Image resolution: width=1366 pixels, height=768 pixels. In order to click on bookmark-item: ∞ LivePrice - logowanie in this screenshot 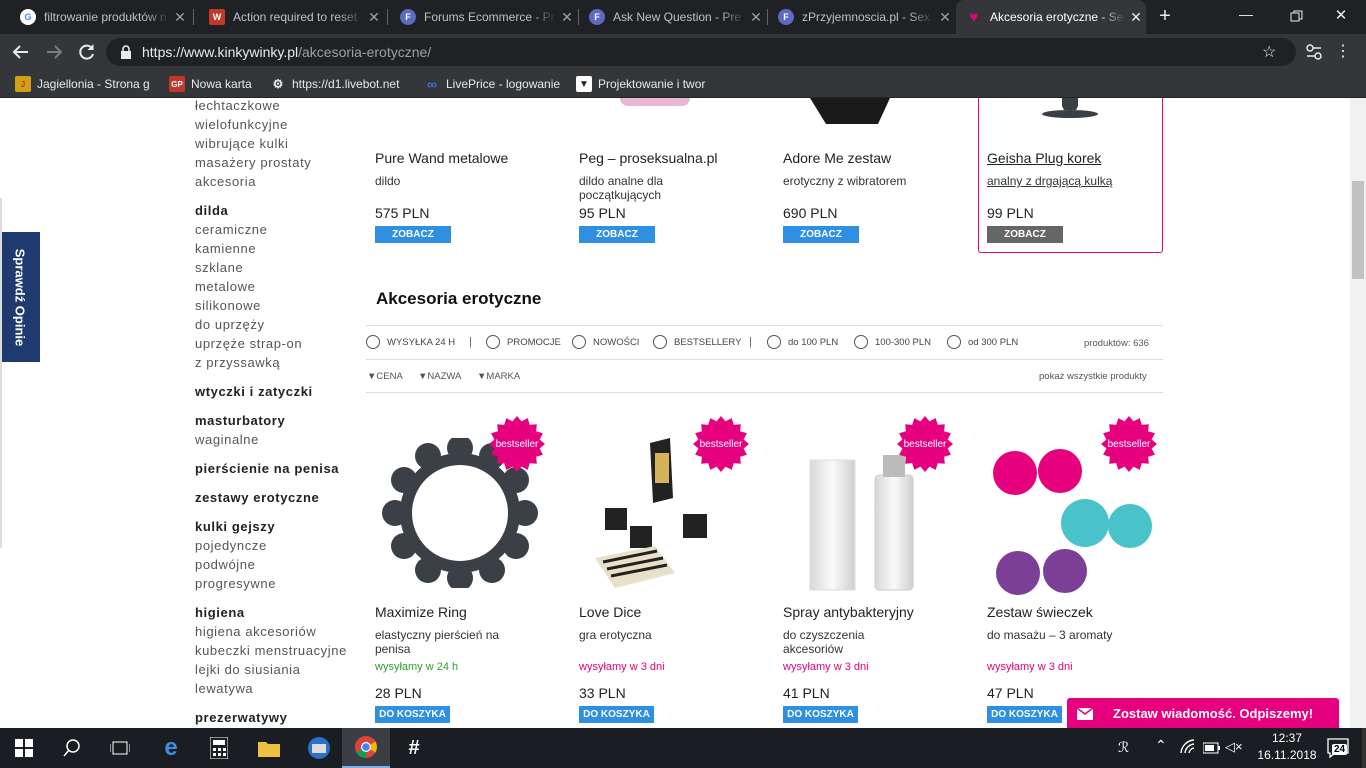, I will do `click(494, 84)`.